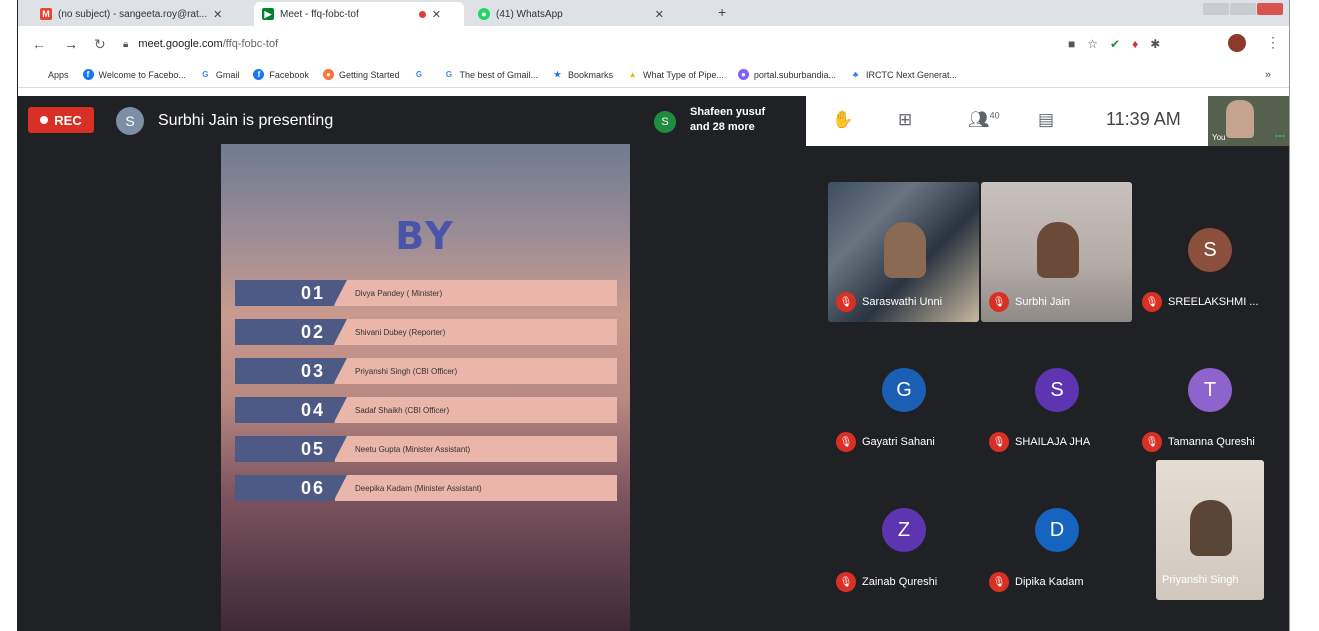 Image resolution: width=1319 pixels, height=631 pixels. I want to click on bookmark-item: ● Getting Started, so click(361, 74).